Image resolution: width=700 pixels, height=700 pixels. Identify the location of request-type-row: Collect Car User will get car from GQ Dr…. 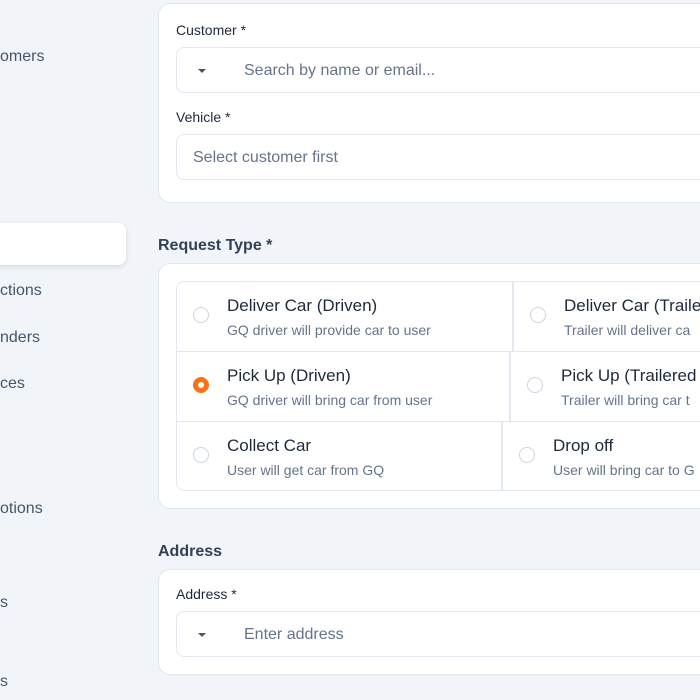
(438, 456).